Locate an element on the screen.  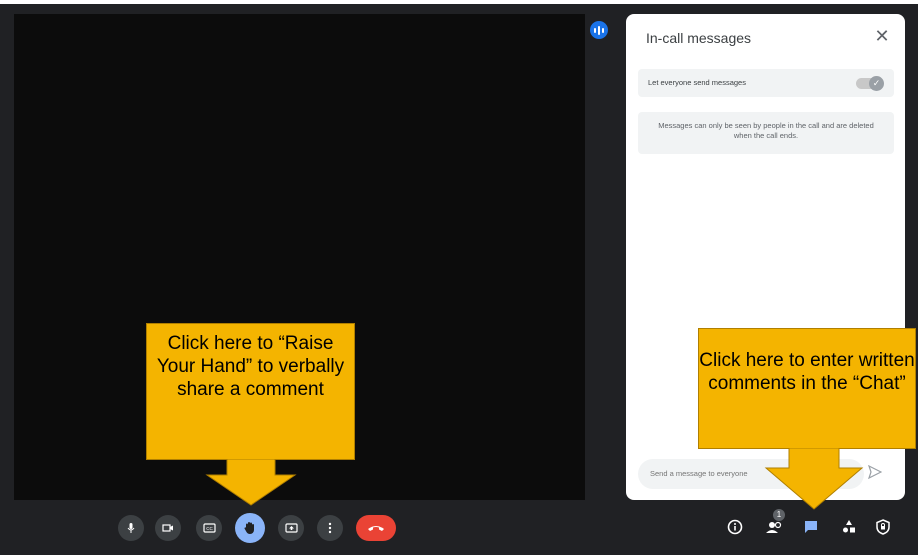
present-button is located at coordinates (291, 528).